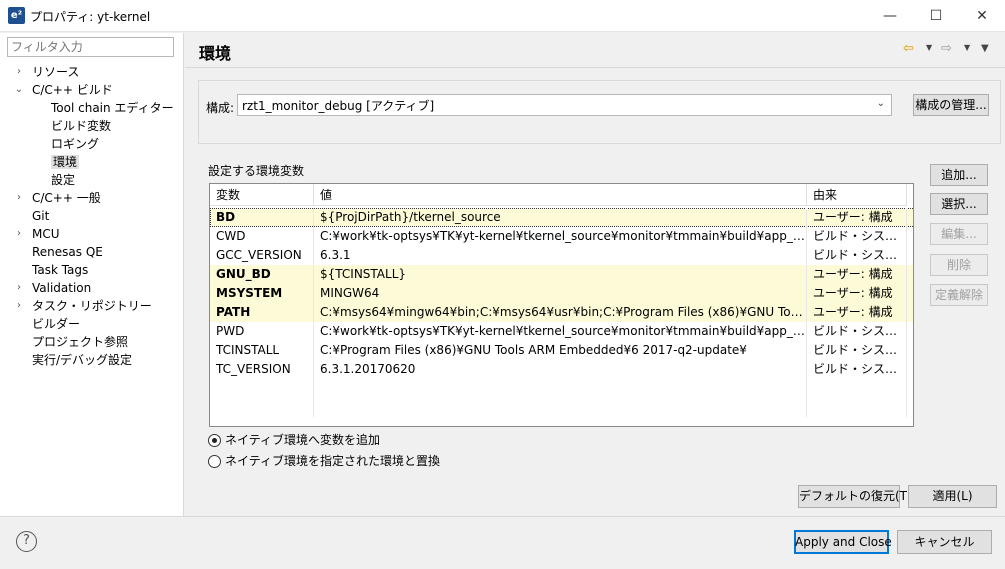 This screenshot has width=1005, height=569. Describe the element at coordinates (952, 496) in the screenshot. I see `apply-button: 適用(L)` at that location.